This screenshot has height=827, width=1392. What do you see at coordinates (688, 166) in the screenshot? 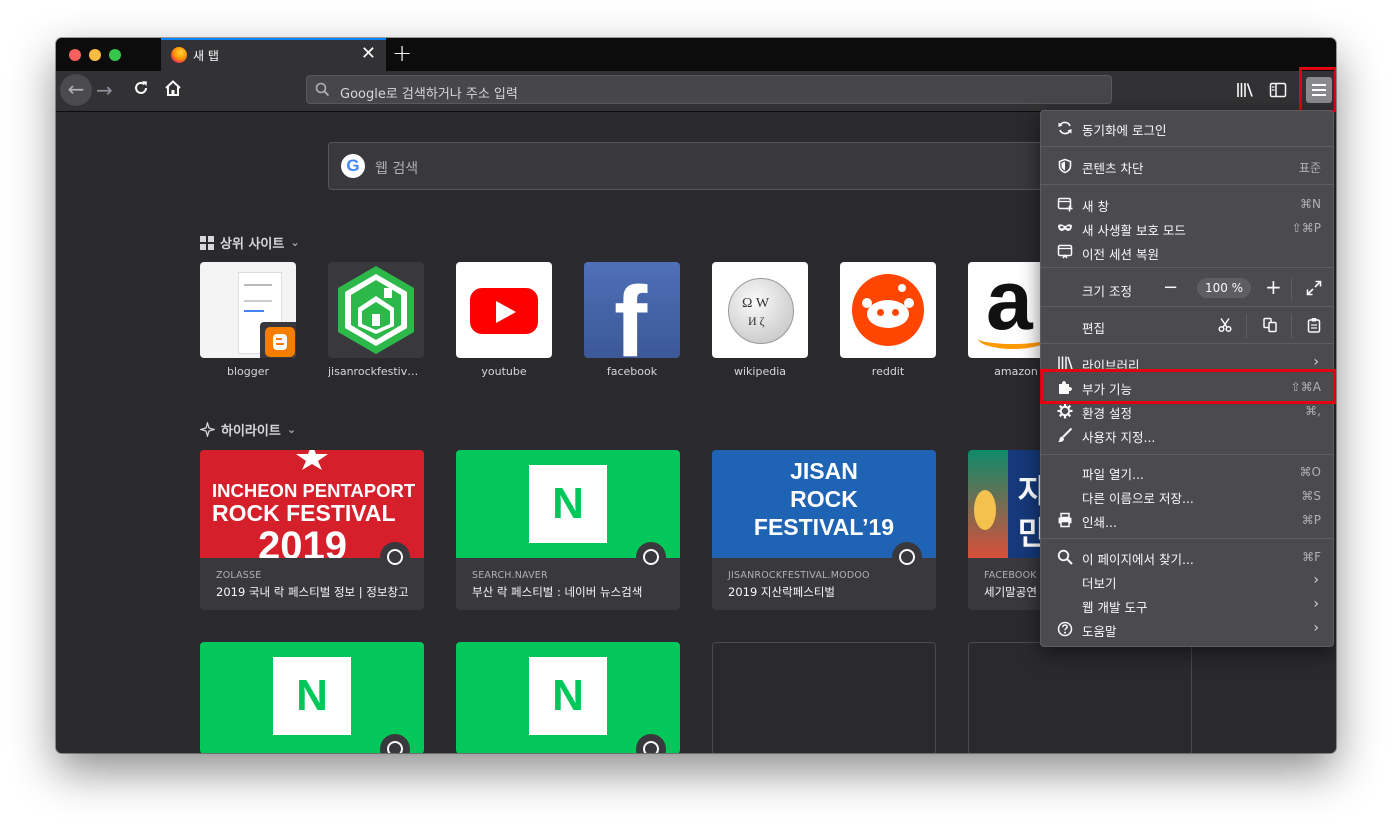
I see `web-search-box: G 웹 검색` at bounding box center [688, 166].